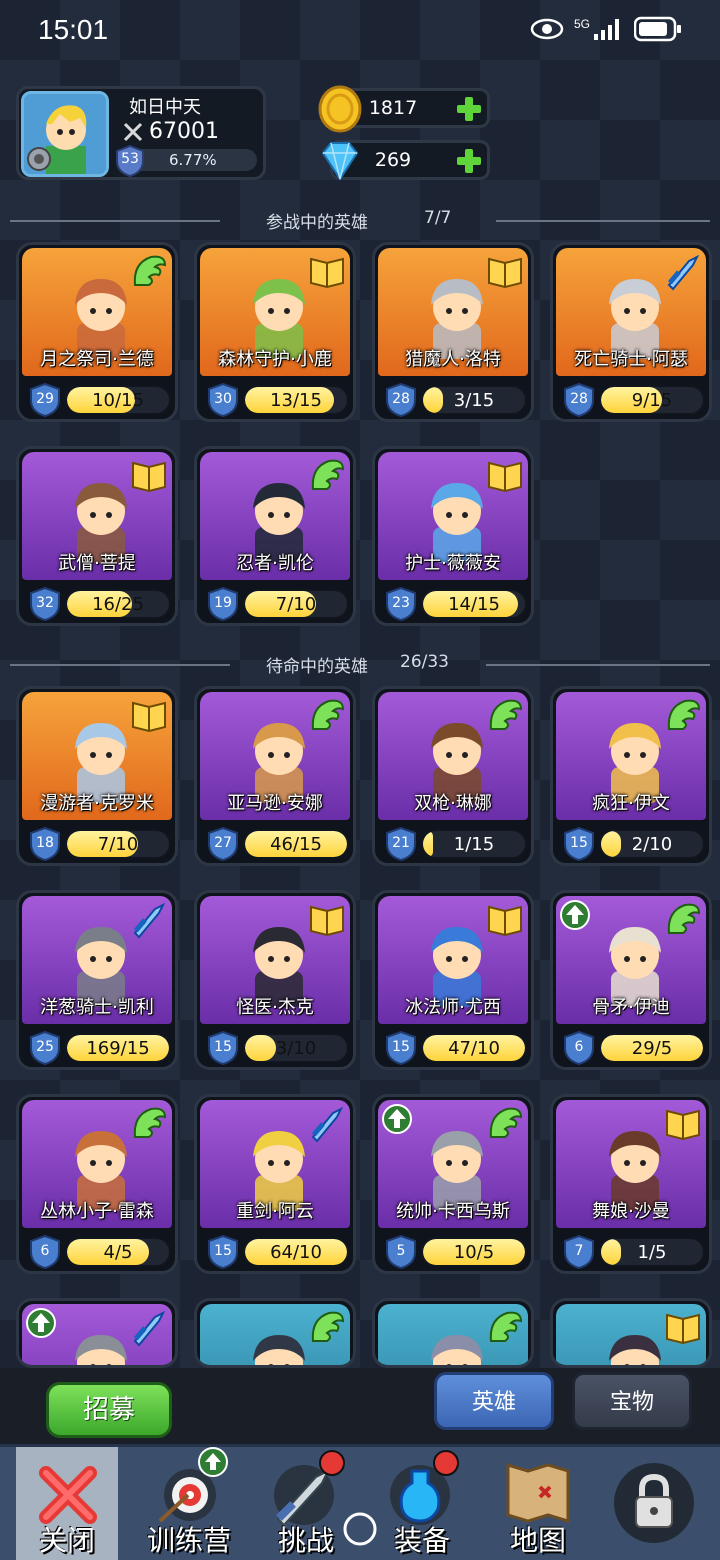 Image resolution: width=720 pixels, height=1560 pixels. I want to click on shard-count: 3/10, so click(296, 1048).